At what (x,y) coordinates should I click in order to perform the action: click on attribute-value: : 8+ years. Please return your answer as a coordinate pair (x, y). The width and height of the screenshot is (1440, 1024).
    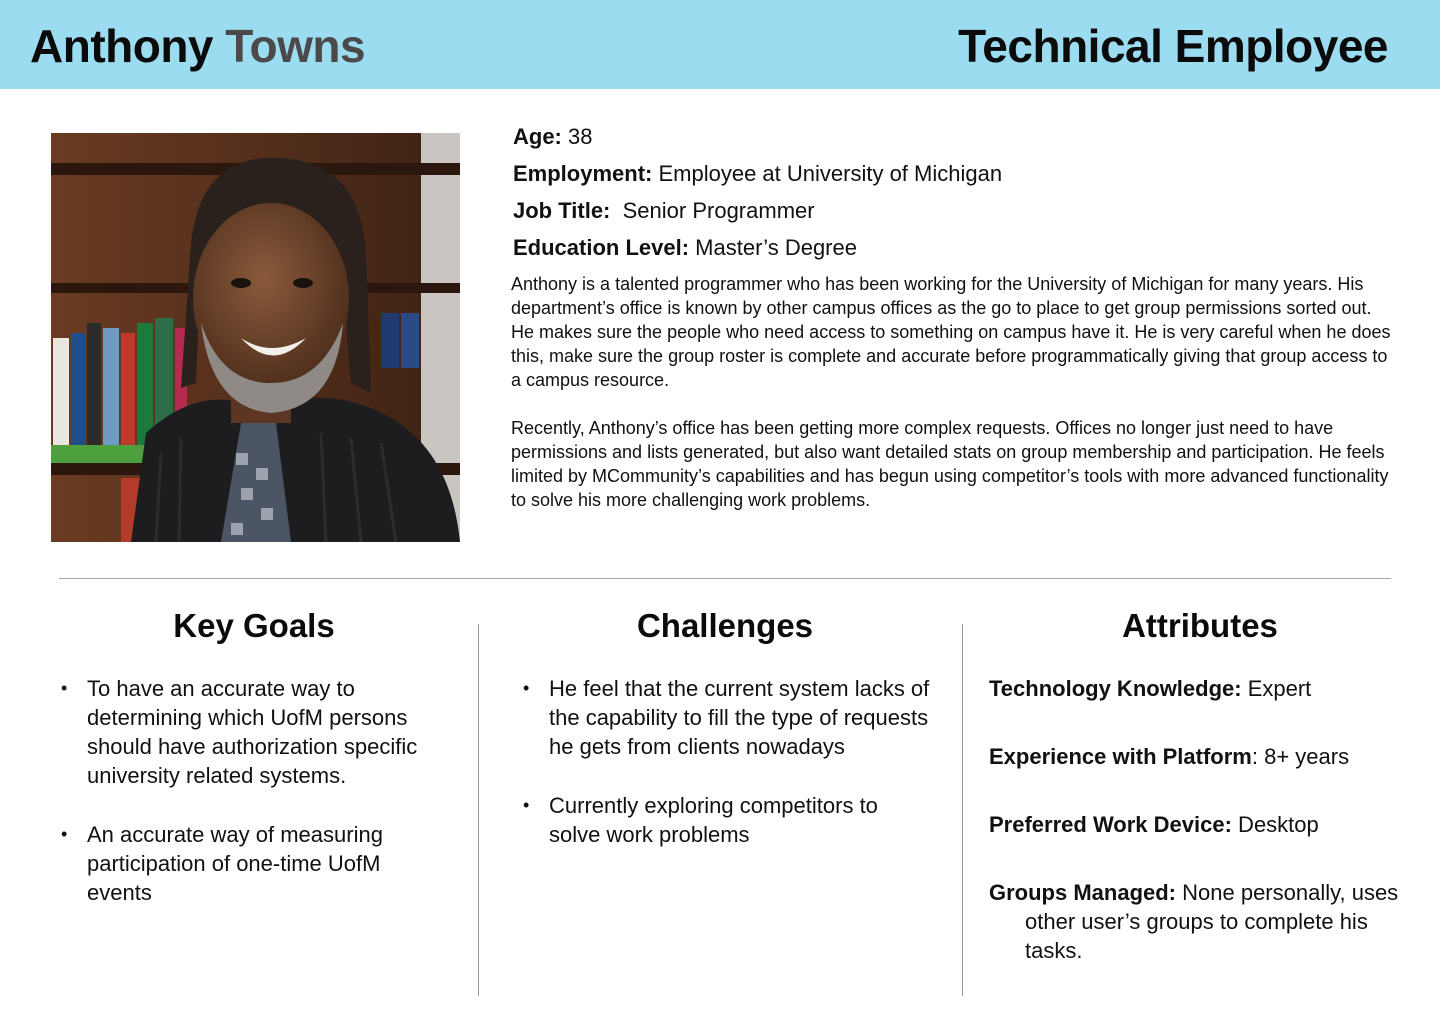
    Looking at the image, I should click on (1300, 756).